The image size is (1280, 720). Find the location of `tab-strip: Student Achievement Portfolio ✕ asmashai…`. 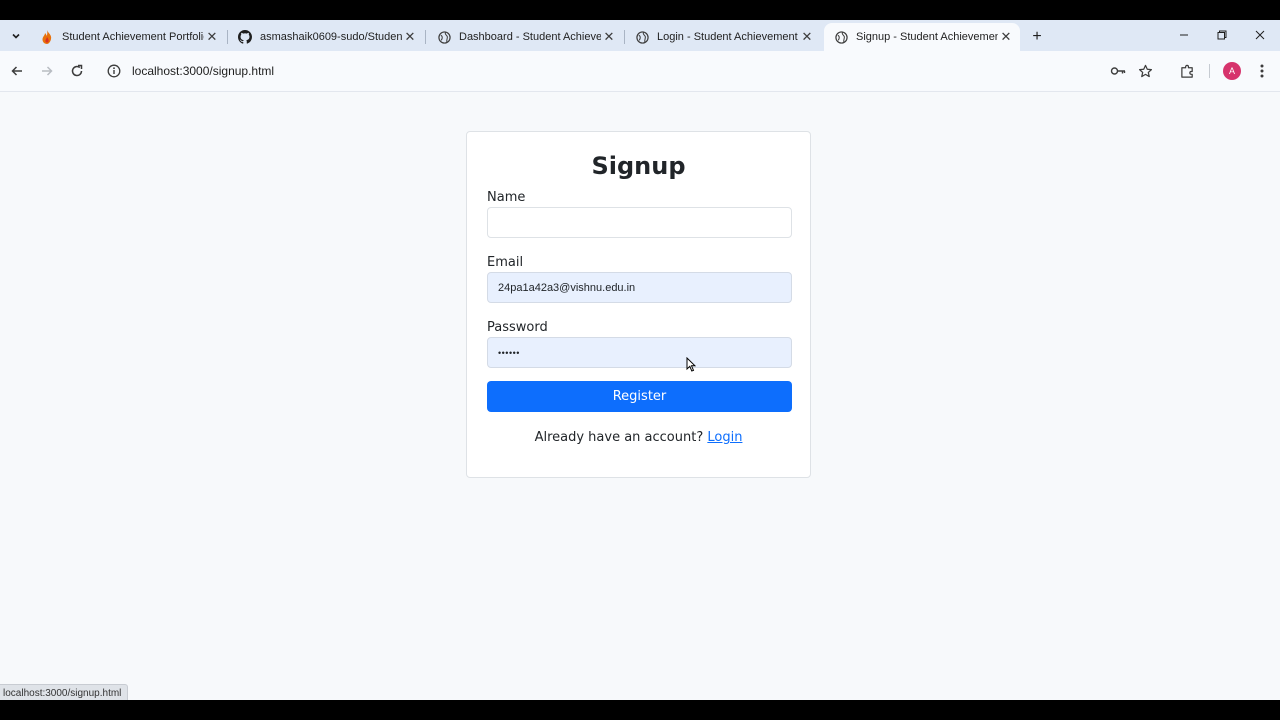

tab-strip: Student Achievement Portfolio ✕ asmashai… is located at coordinates (640, 35).